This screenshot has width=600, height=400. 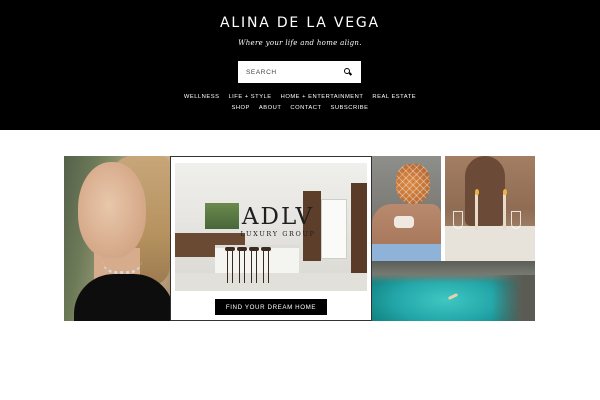 I want to click on nav-link-about: ABOUT, so click(x=270, y=108).